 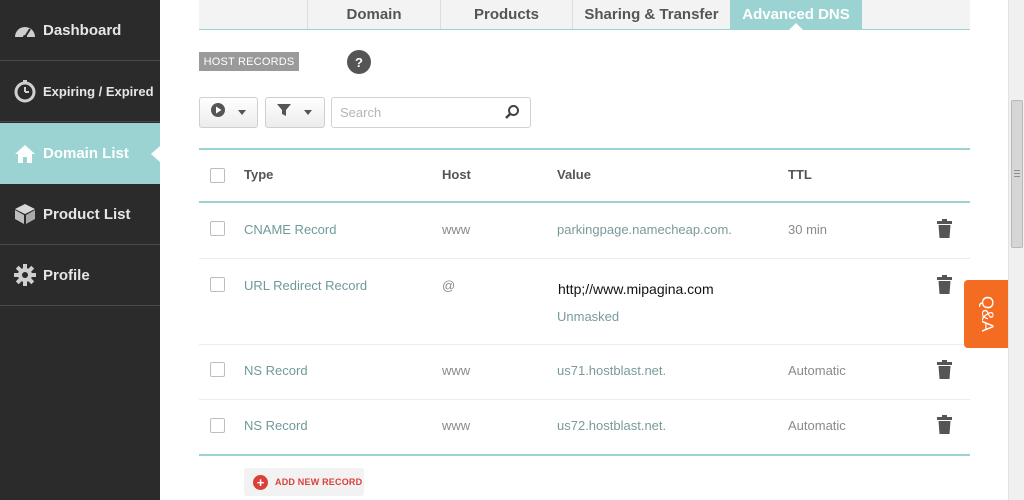 What do you see at coordinates (228, 112) in the screenshot?
I see `actions-dropdown-button` at bounding box center [228, 112].